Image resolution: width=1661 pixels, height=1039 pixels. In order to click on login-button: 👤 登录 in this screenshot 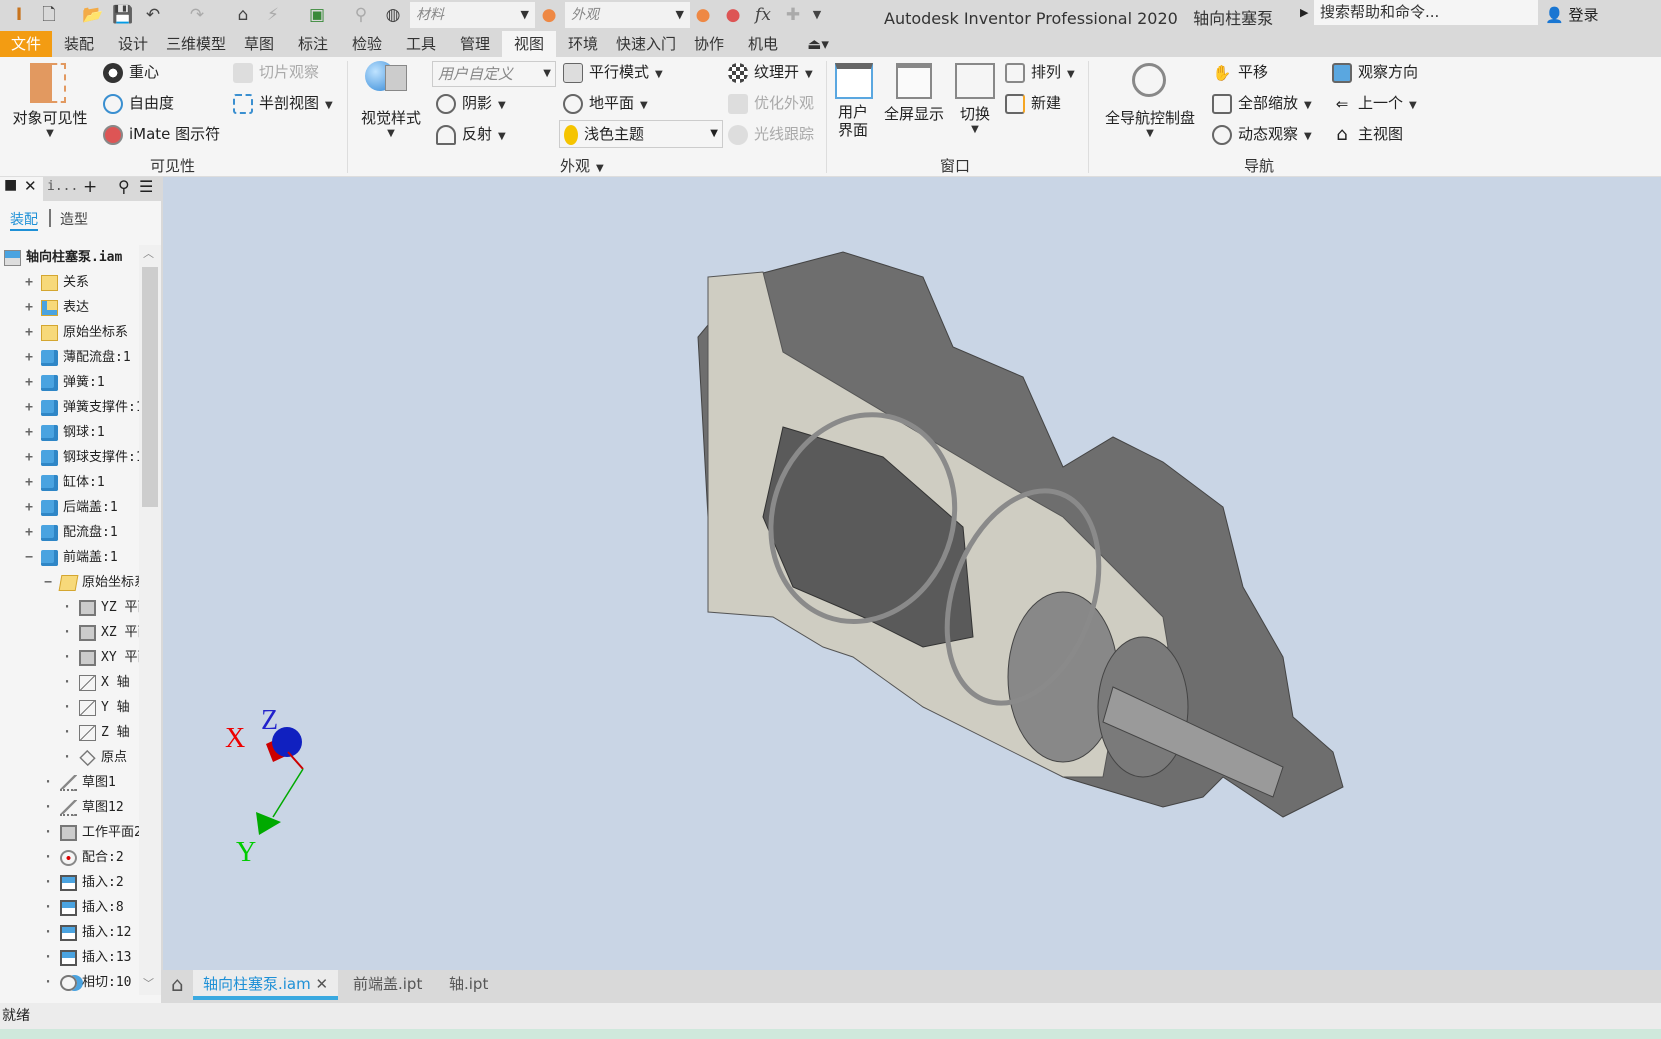, I will do `click(1571, 14)`.